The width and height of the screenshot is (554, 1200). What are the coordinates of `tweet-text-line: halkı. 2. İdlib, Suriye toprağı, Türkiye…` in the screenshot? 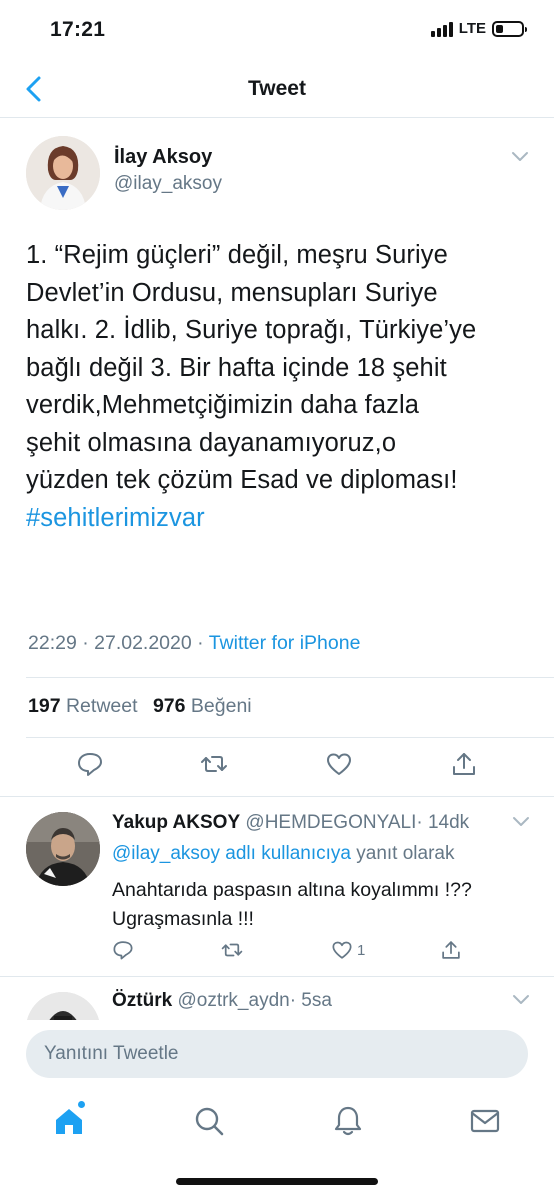 It's located at (251, 330).